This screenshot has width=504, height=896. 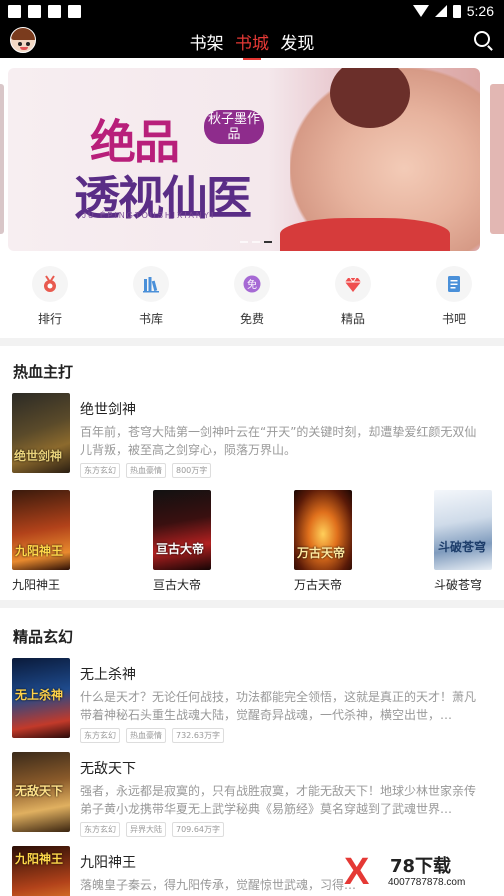 What do you see at coordinates (454, 284) in the screenshot?
I see `document-icon` at bounding box center [454, 284].